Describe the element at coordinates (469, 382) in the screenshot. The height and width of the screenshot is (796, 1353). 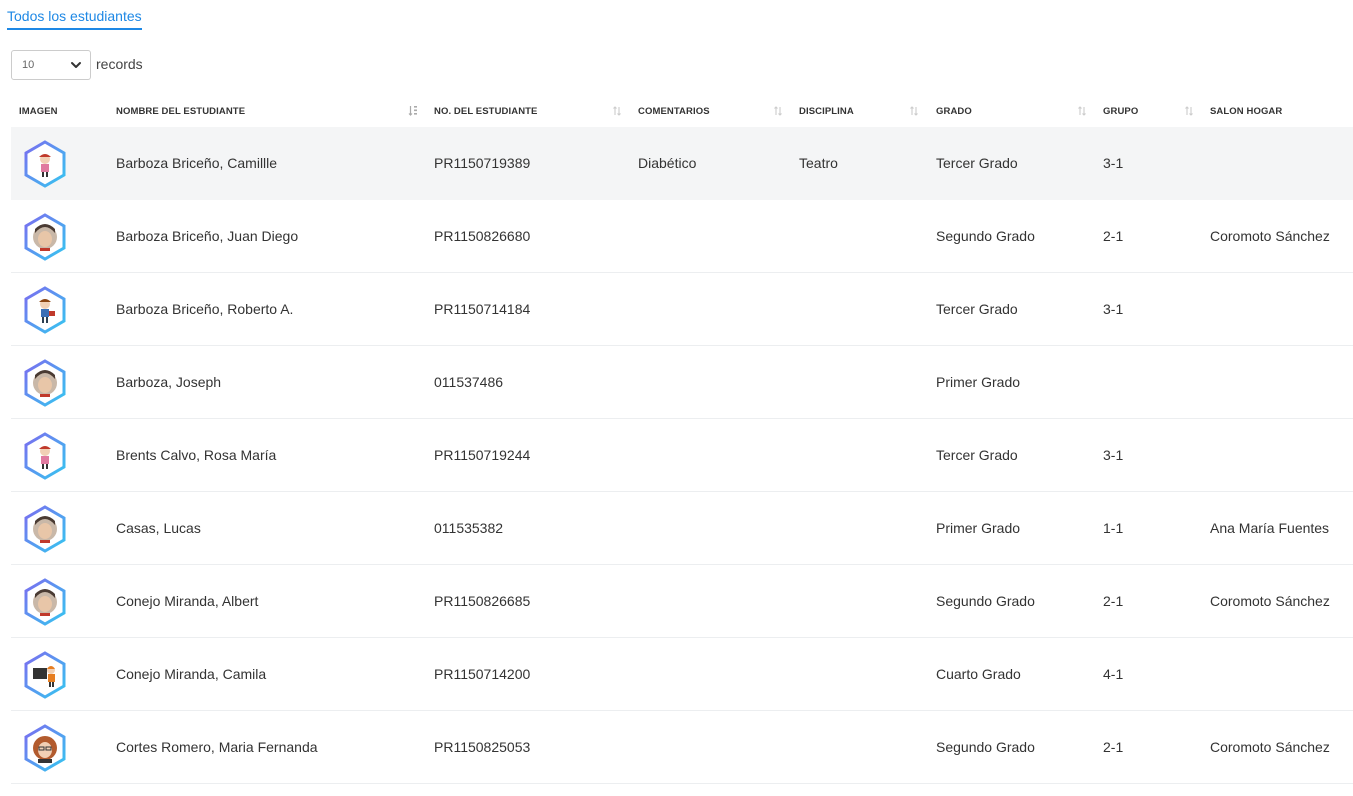
I see `student-number: 011537486` at that location.